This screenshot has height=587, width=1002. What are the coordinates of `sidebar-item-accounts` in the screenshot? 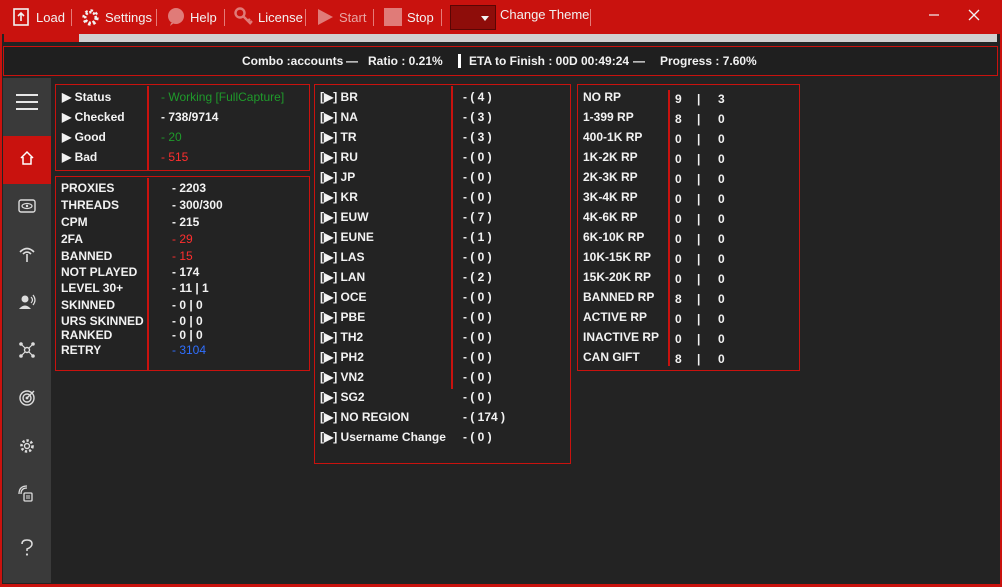 It's located at (27, 304).